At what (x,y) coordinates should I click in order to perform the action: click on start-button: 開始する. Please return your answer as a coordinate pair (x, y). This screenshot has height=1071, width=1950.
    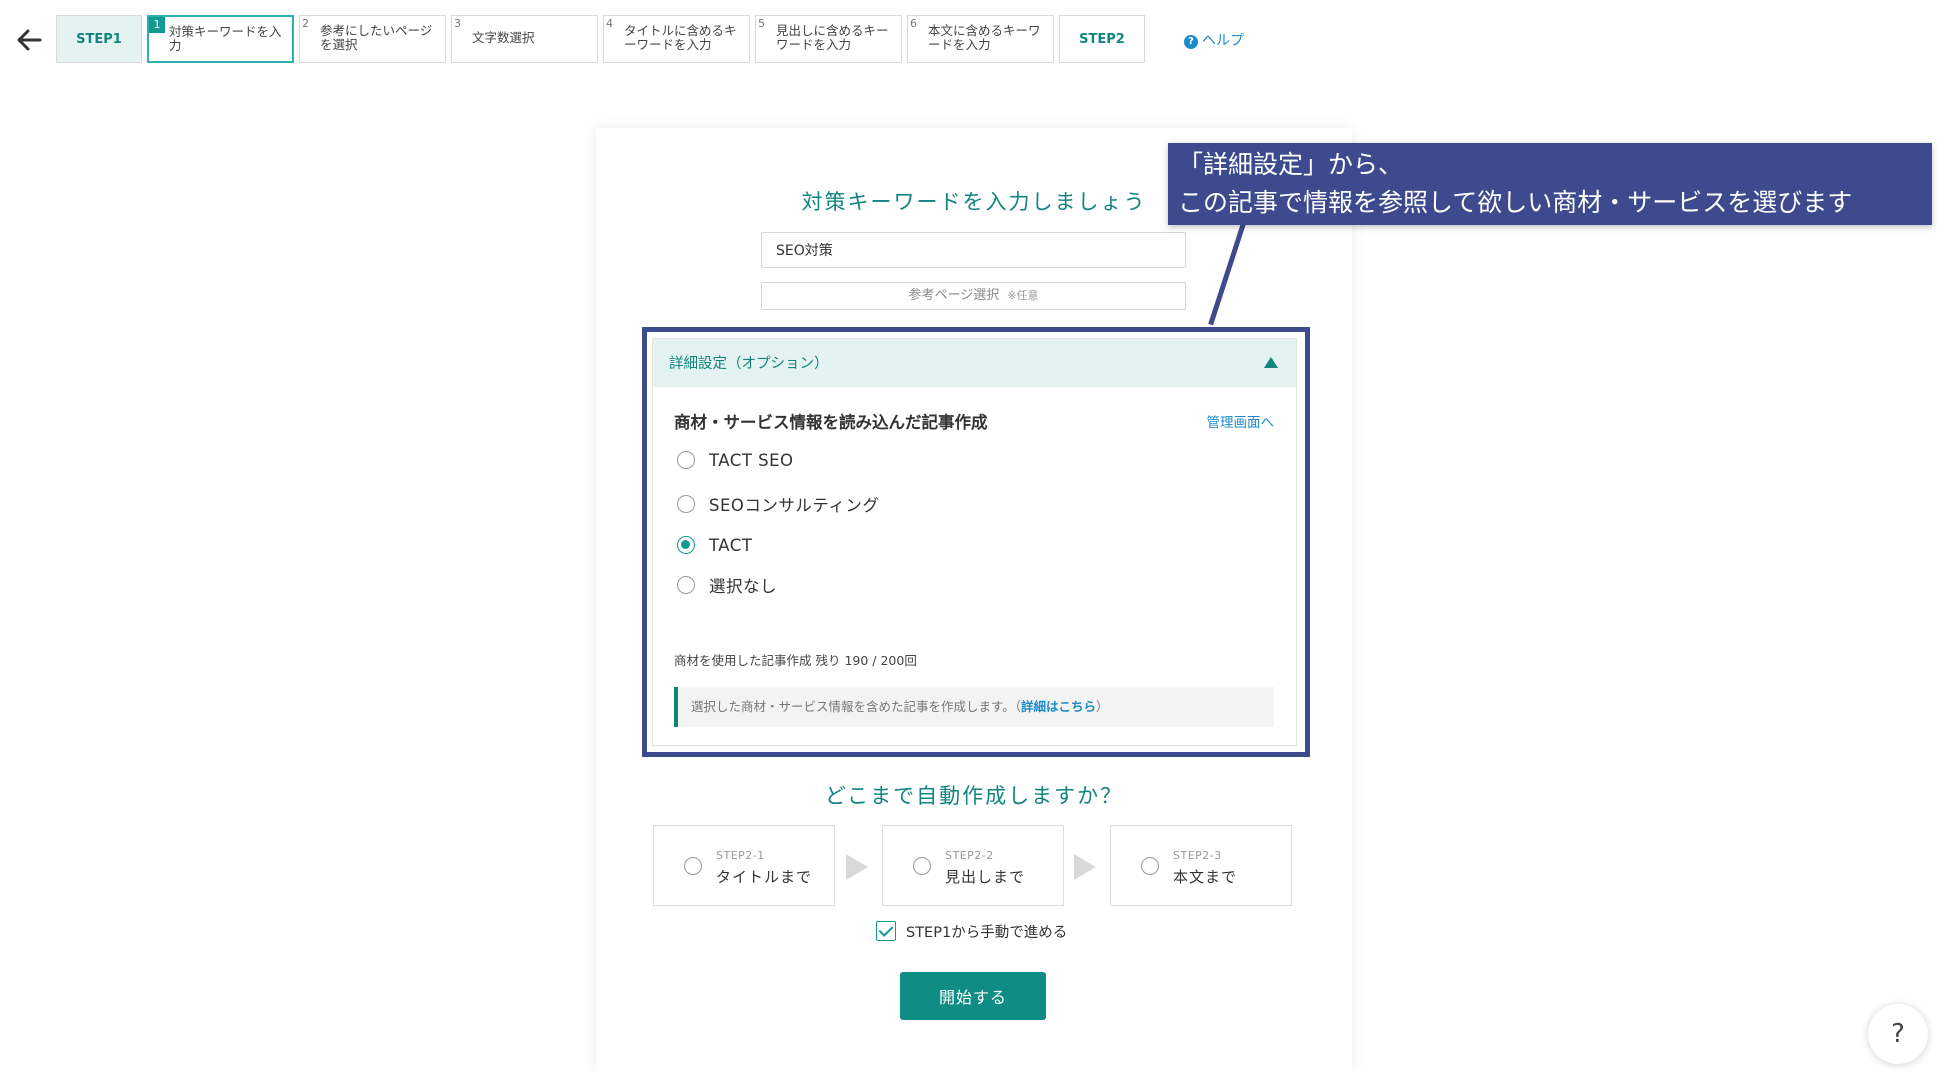
    Looking at the image, I should click on (973, 996).